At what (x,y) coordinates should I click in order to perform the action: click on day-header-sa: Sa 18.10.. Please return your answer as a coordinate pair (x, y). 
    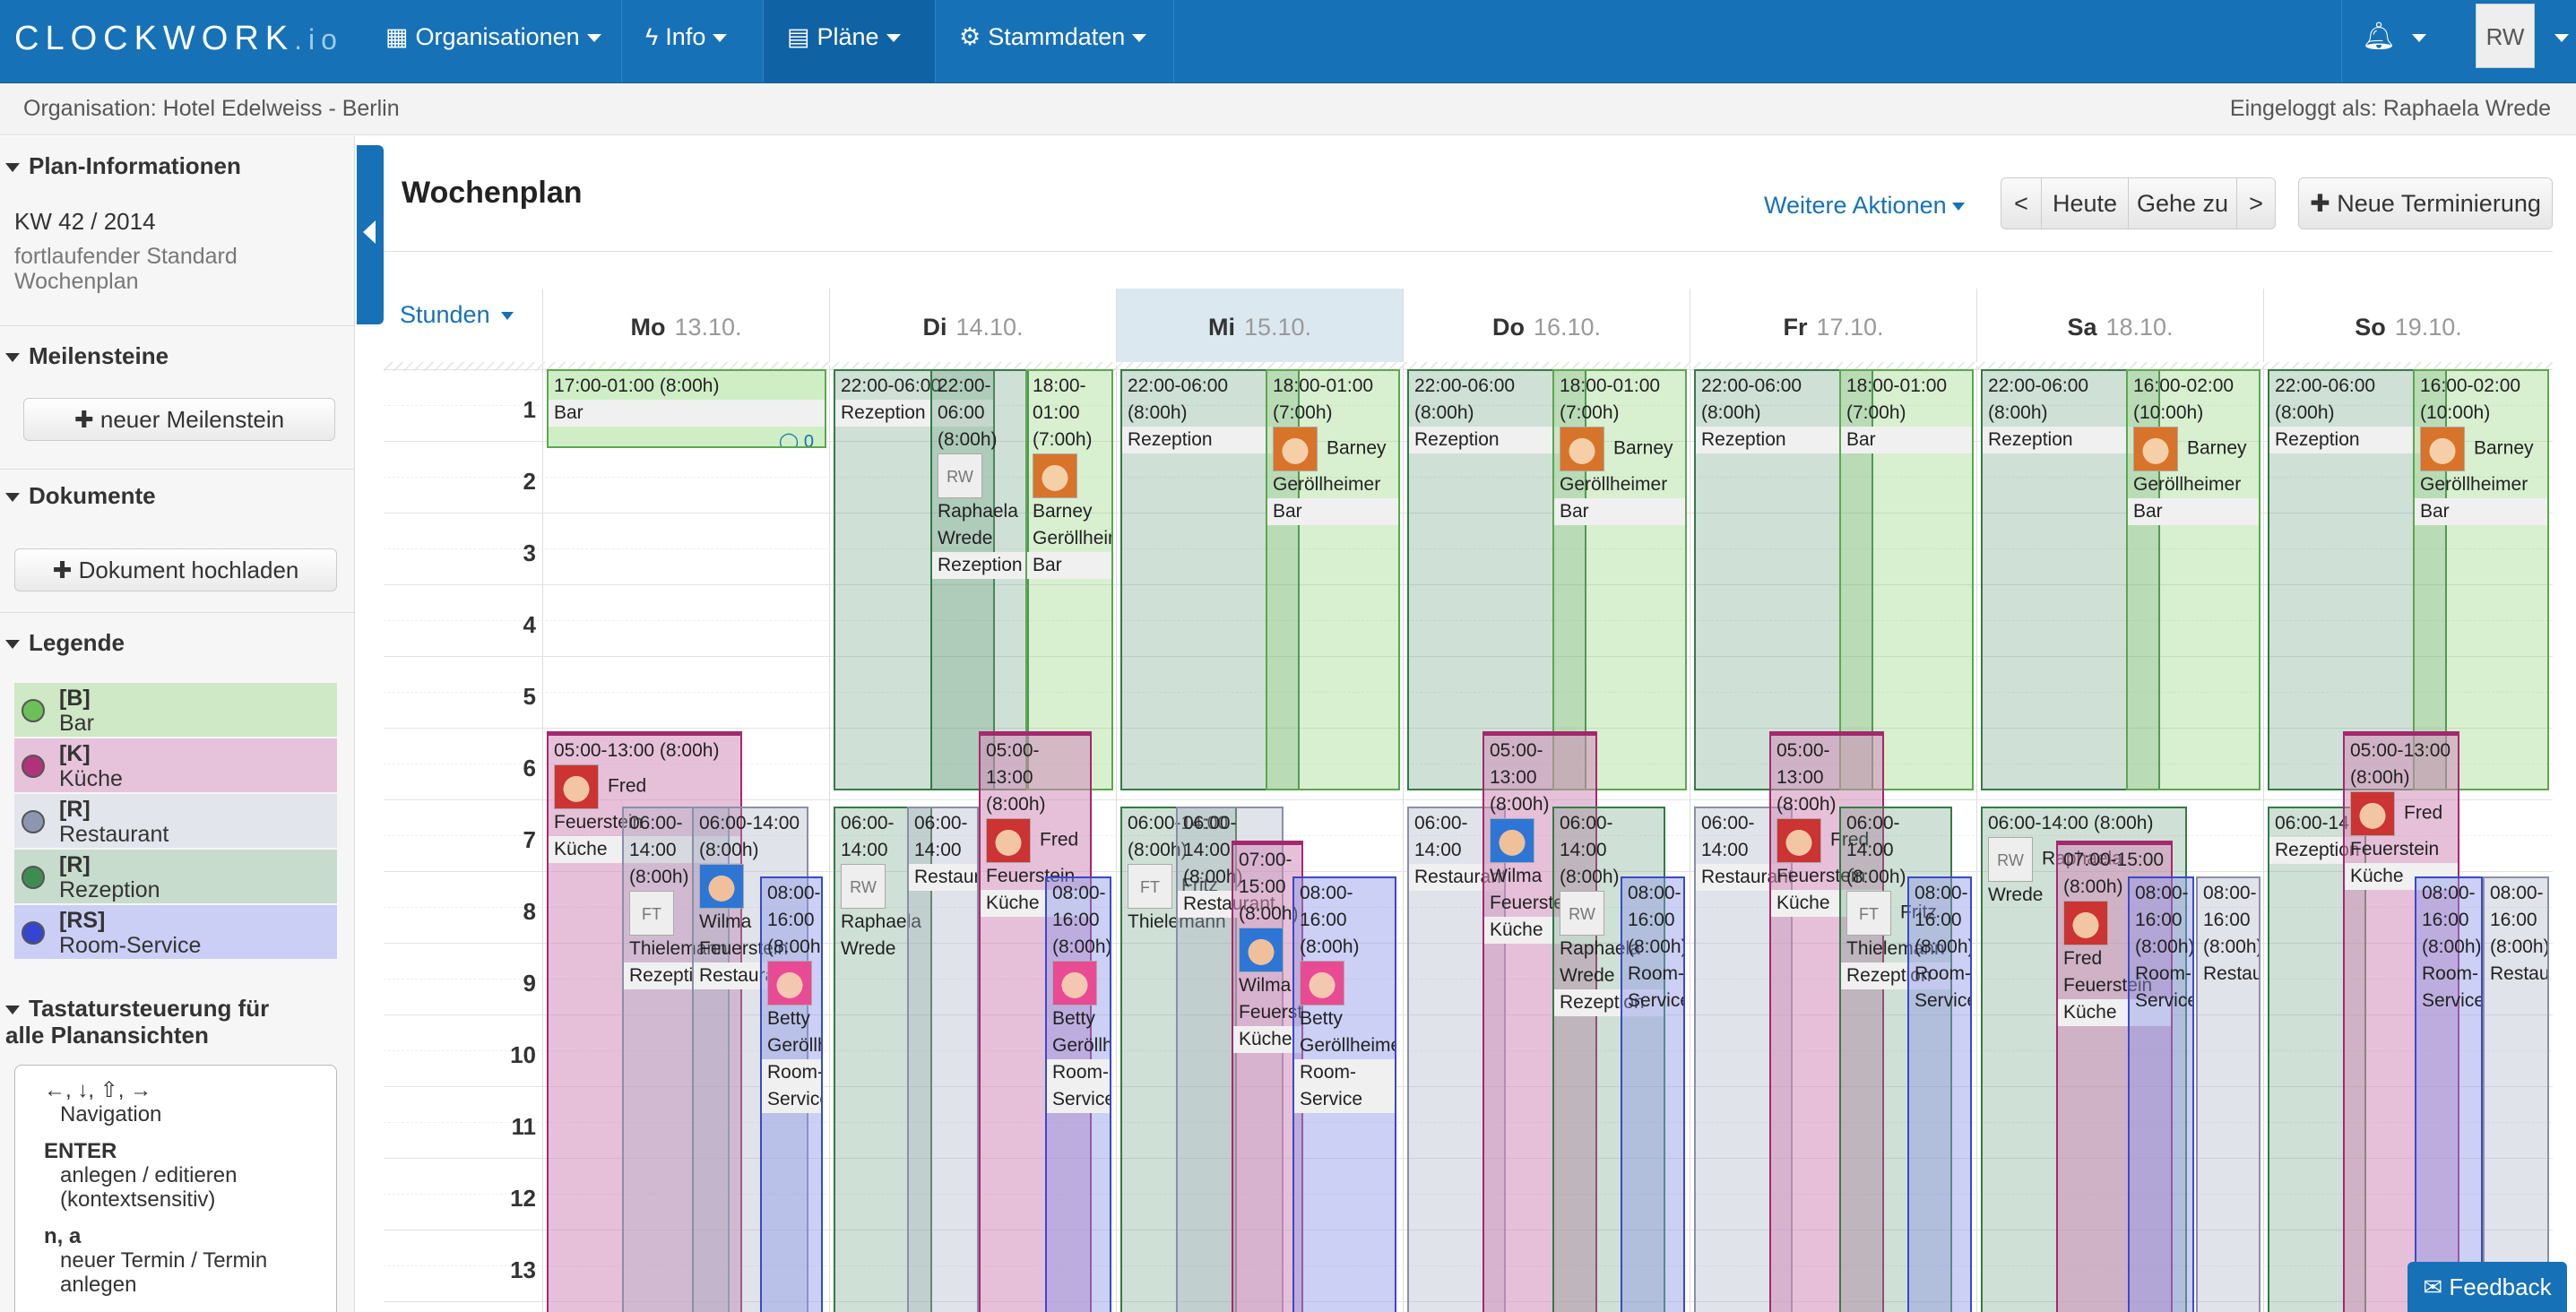
    Looking at the image, I should click on (2119, 328).